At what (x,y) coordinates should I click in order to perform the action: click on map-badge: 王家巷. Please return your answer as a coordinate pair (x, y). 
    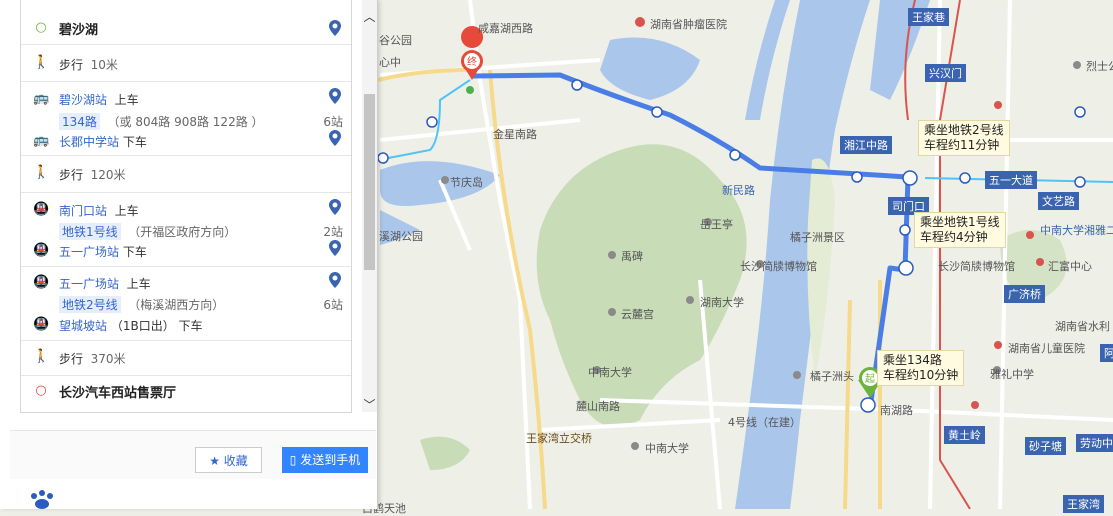
    Looking at the image, I should click on (928, 17).